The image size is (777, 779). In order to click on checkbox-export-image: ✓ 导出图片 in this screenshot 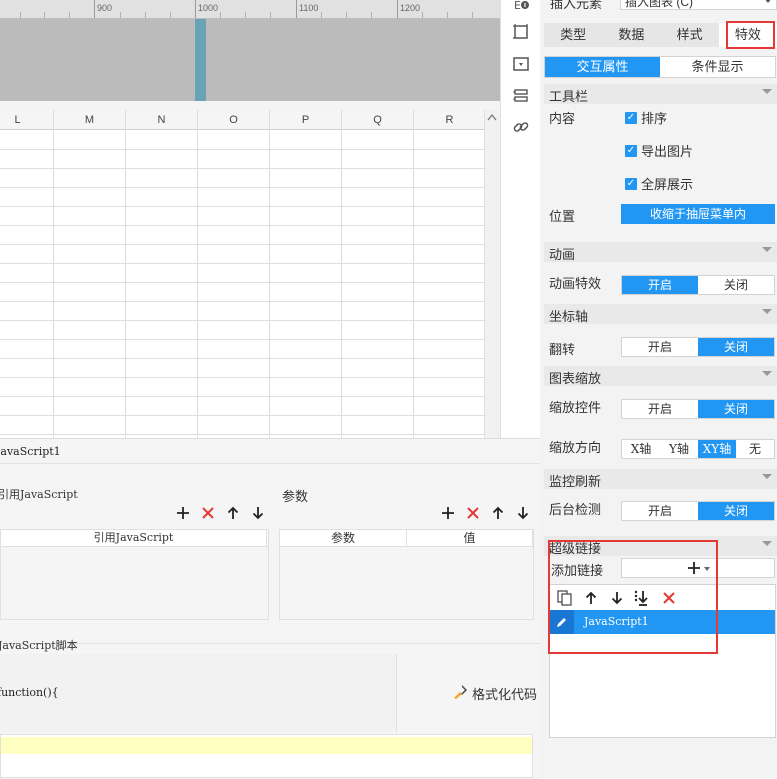, I will do `click(659, 150)`.